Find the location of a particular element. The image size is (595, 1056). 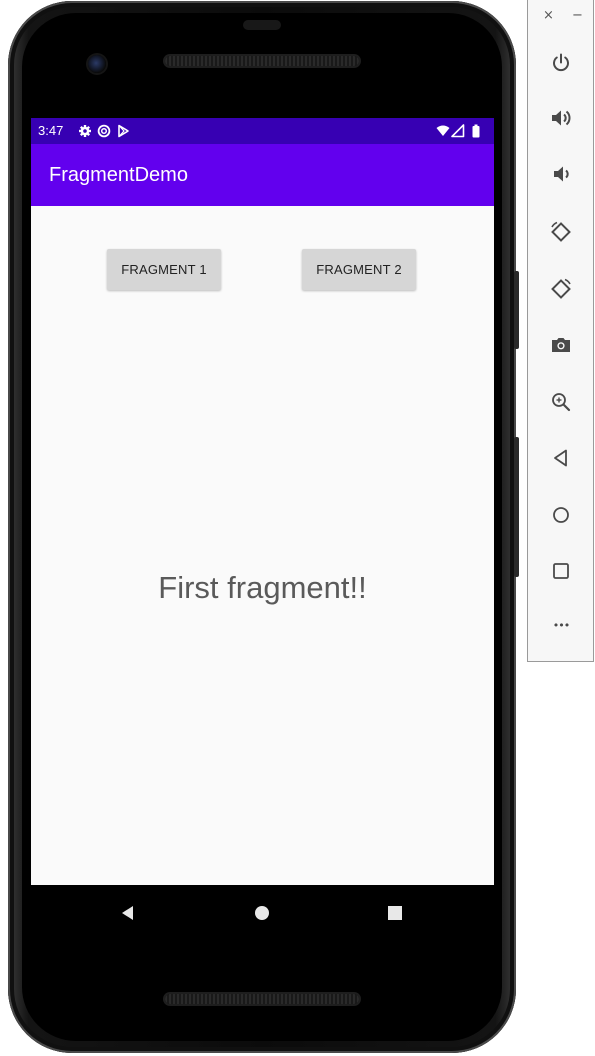

close-window-button: × is located at coordinates (548, 15).